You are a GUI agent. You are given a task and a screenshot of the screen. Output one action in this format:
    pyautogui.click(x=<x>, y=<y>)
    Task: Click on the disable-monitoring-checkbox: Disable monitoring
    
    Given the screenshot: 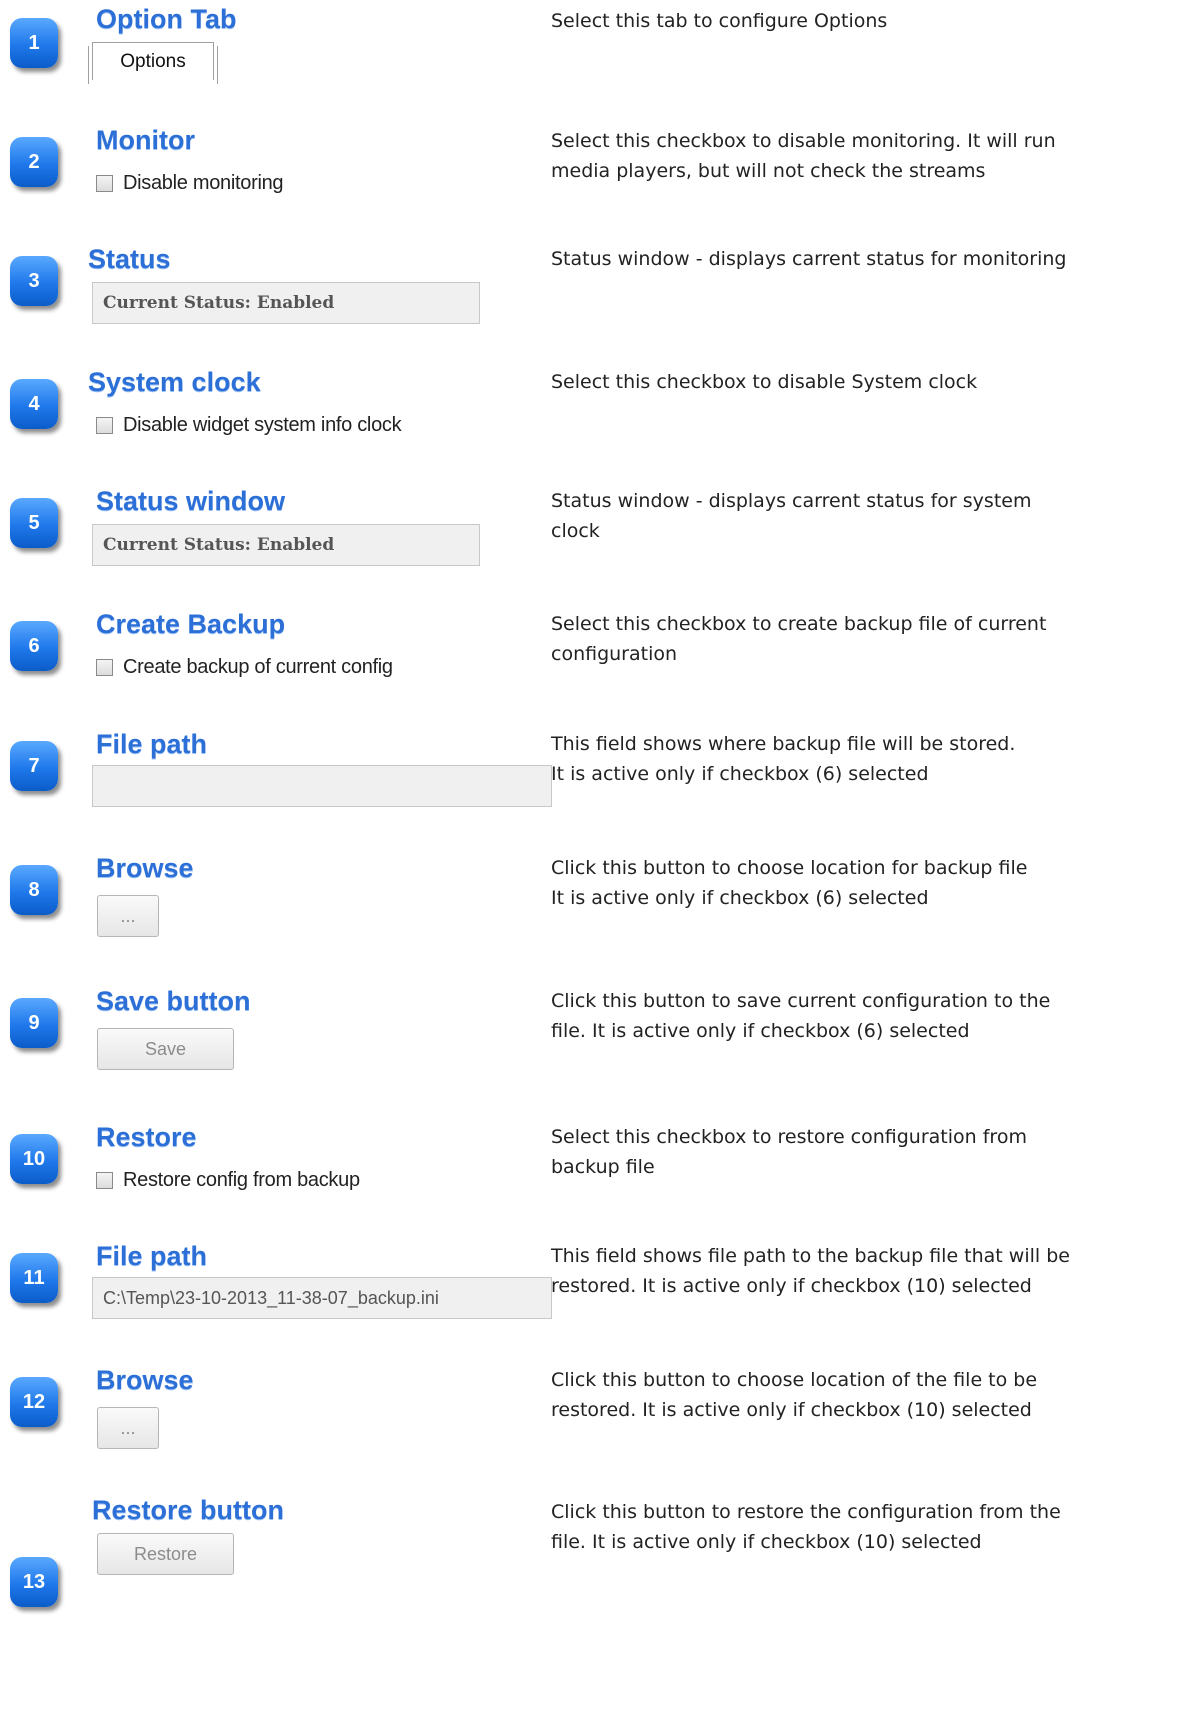 What is the action you would take?
    pyautogui.click(x=190, y=183)
    